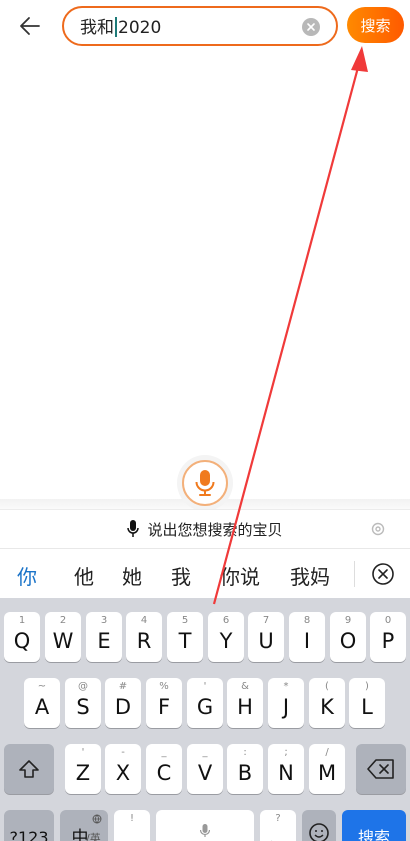  What do you see at coordinates (27, 575) in the screenshot?
I see `candidate-item: 你` at bounding box center [27, 575].